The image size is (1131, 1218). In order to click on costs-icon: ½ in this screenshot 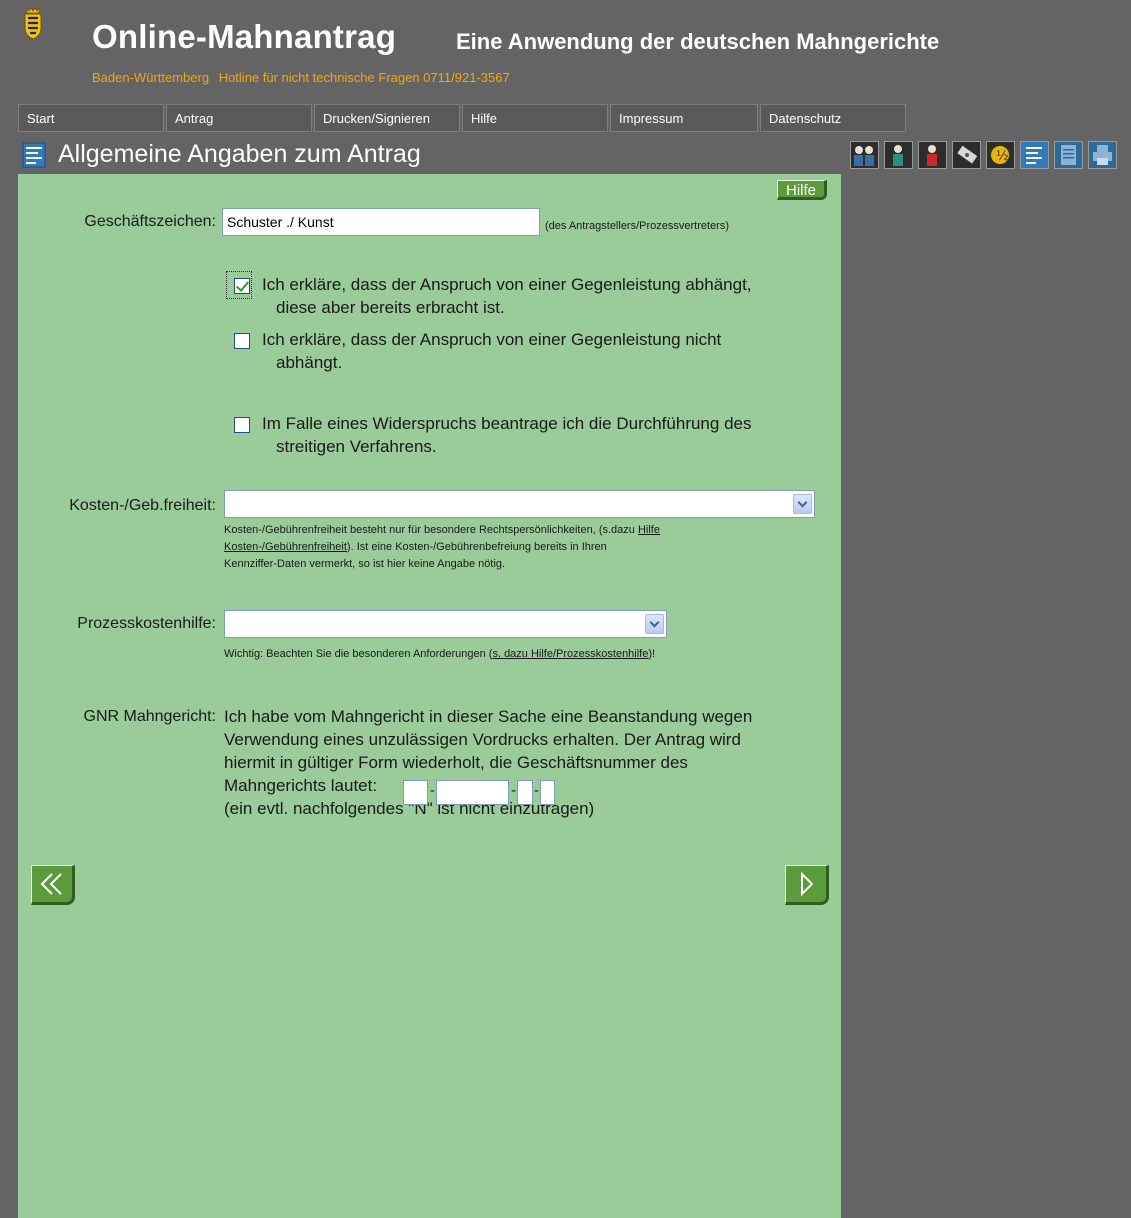, I will do `click(1000, 155)`.